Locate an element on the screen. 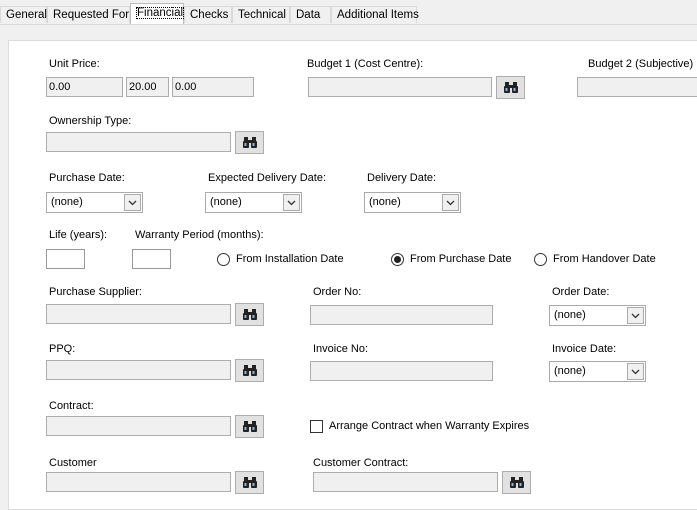 This screenshot has width=697, height=510. ownership-lookup-button is located at coordinates (249, 142).